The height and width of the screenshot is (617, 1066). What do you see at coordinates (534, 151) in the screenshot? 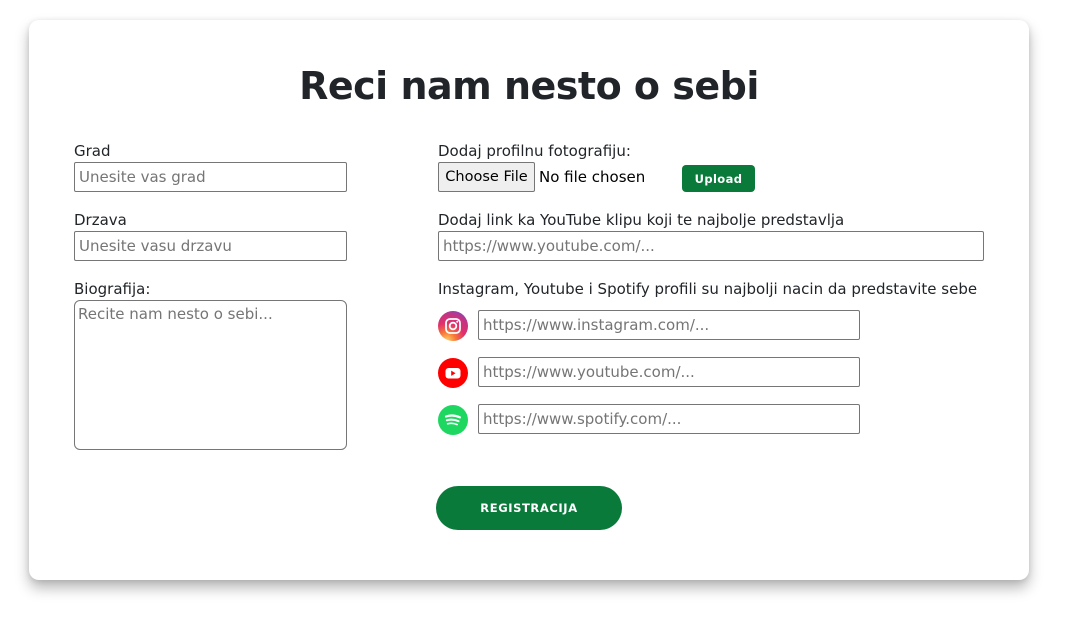
I see `photo-label: Dodaj profilnu fotografiju:` at bounding box center [534, 151].